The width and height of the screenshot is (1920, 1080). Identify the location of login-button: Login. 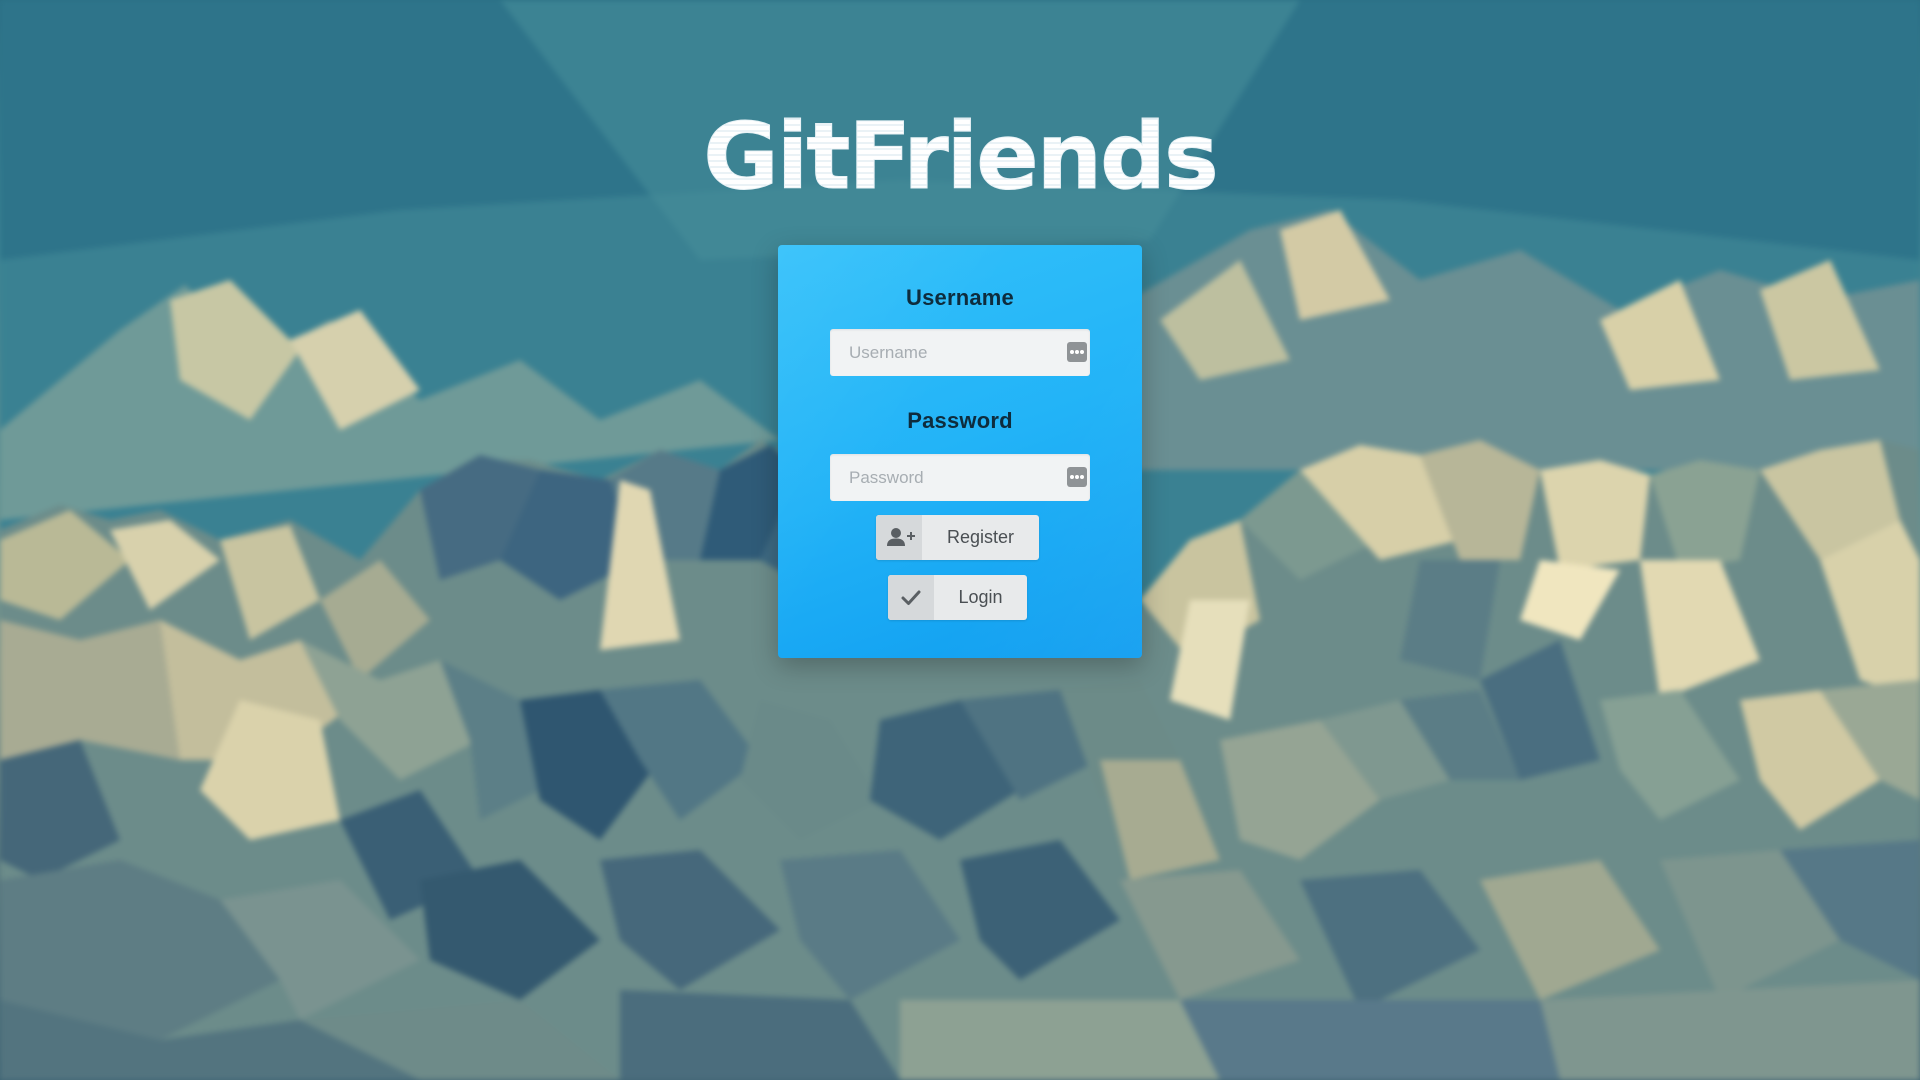
(957, 597).